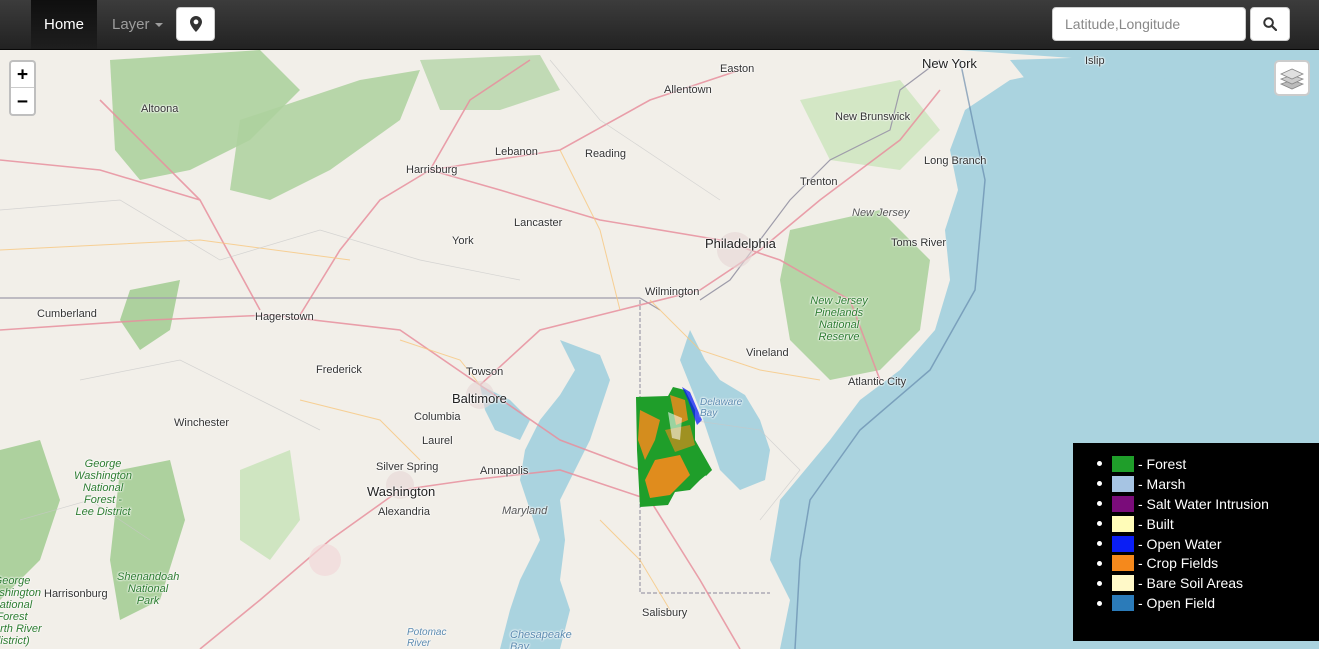 This screenshot has height=649, width=1319. What do you see at coordinates (485, 372) in the screenshot?
I see `map-label: Towson` at bounding box center [485, 372].